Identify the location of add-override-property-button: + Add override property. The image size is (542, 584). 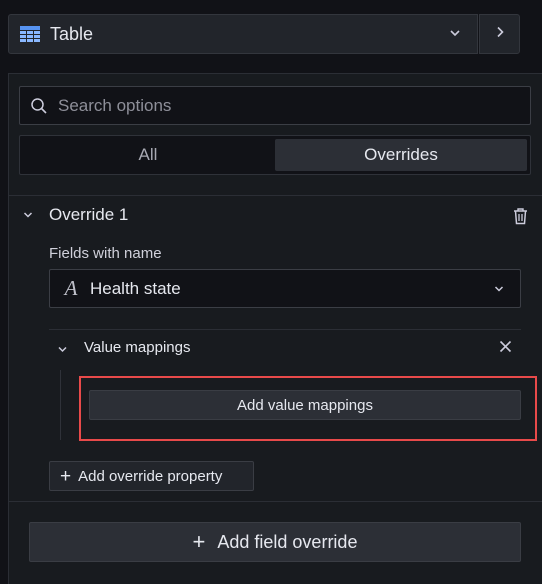
(151, 476).